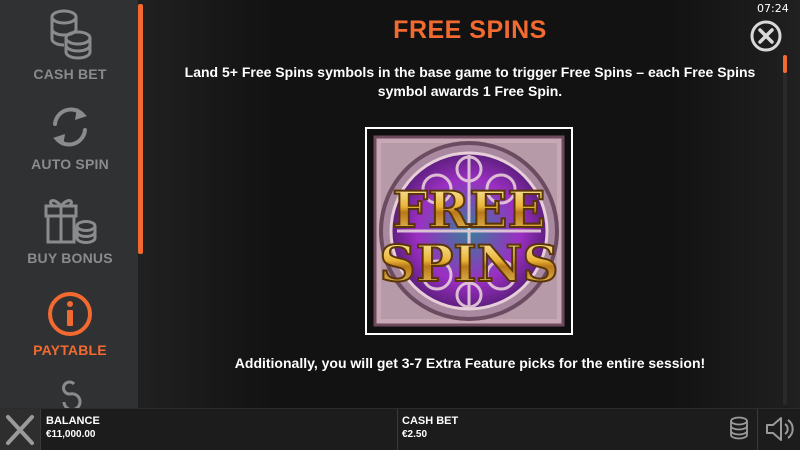 Image resolution: width=800 pixels, height=450 pixels. Describe the element at coordinates (70, 314) in the screenshot. I see `info-icon` at that location.